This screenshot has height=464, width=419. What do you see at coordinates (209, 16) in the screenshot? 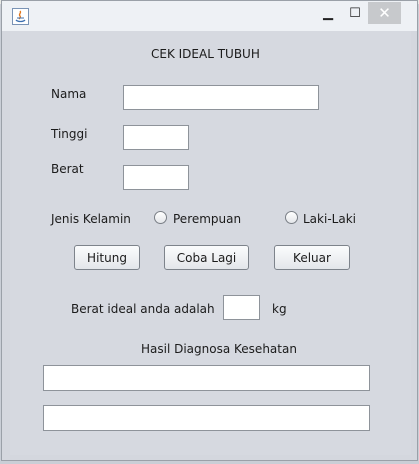
I see `title-bar: ▁ ☐ ✕` at bounding box center [209, 16].